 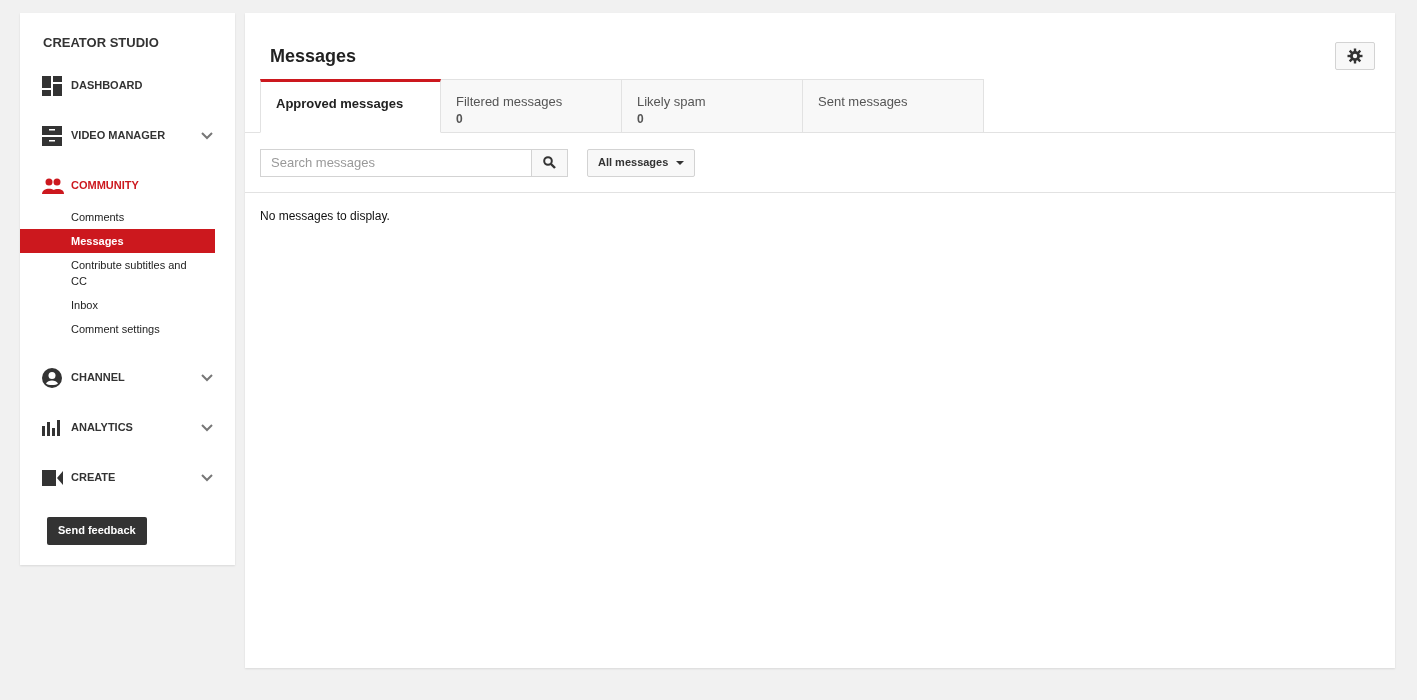 What do you see at coordinates (712, 106) in the screenshot?
I see `tab: Likely spam 0` at bounding box center [712, 106].